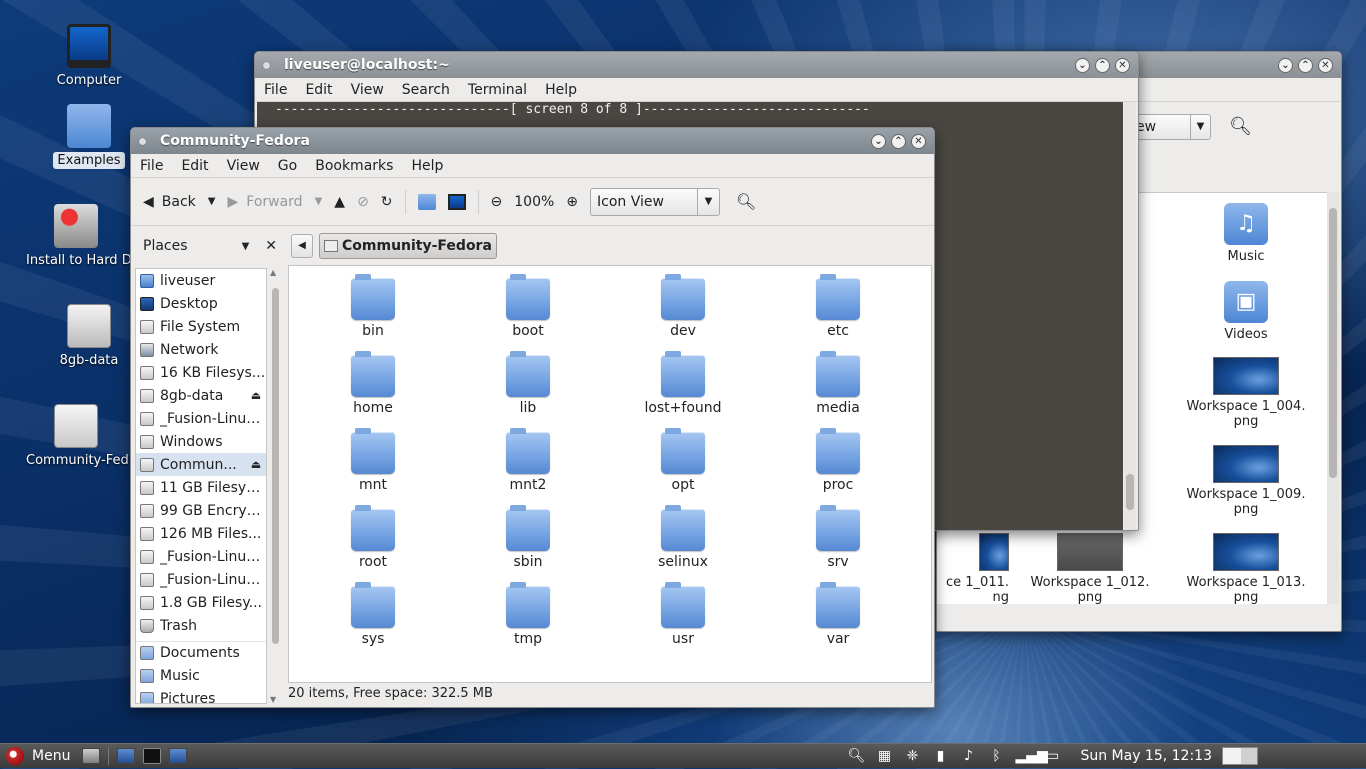  Describe the element at coordinates (39, 756) in the screenshot. I see `main-menu-button: Menu` at that location.